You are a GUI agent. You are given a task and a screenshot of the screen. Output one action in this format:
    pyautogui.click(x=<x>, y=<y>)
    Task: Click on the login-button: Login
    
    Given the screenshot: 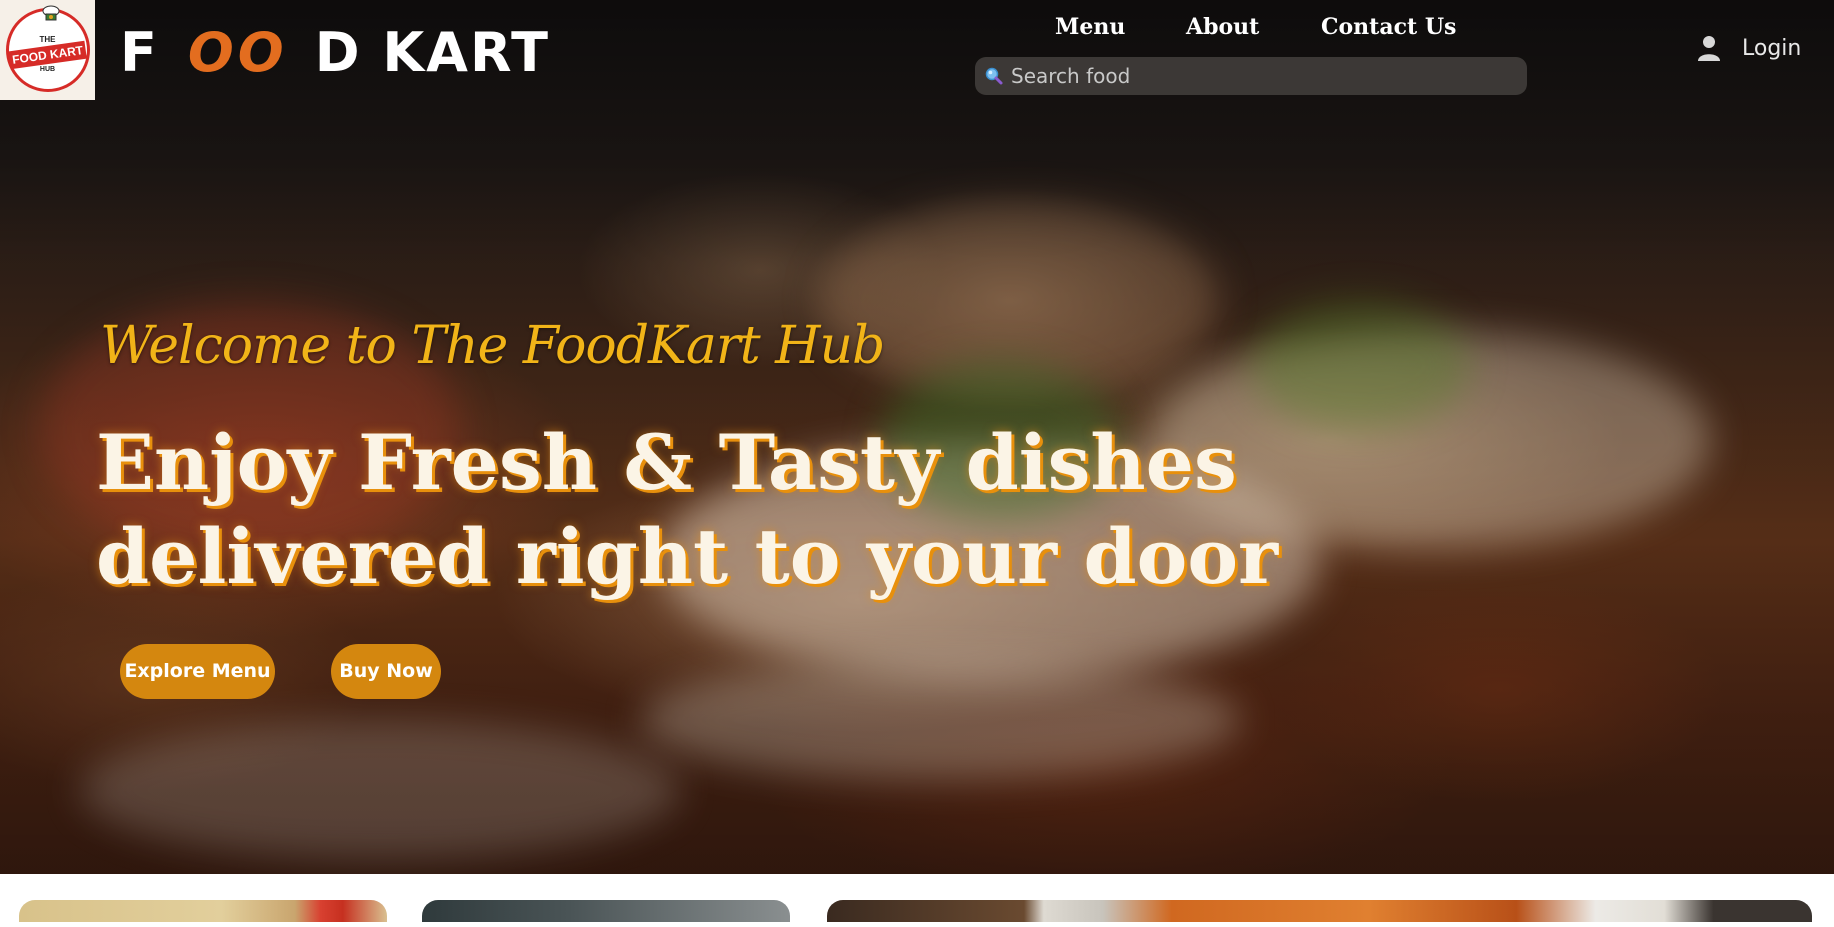 What is the action you would take?
    pyautogui.click(x=1748, y=48)
    